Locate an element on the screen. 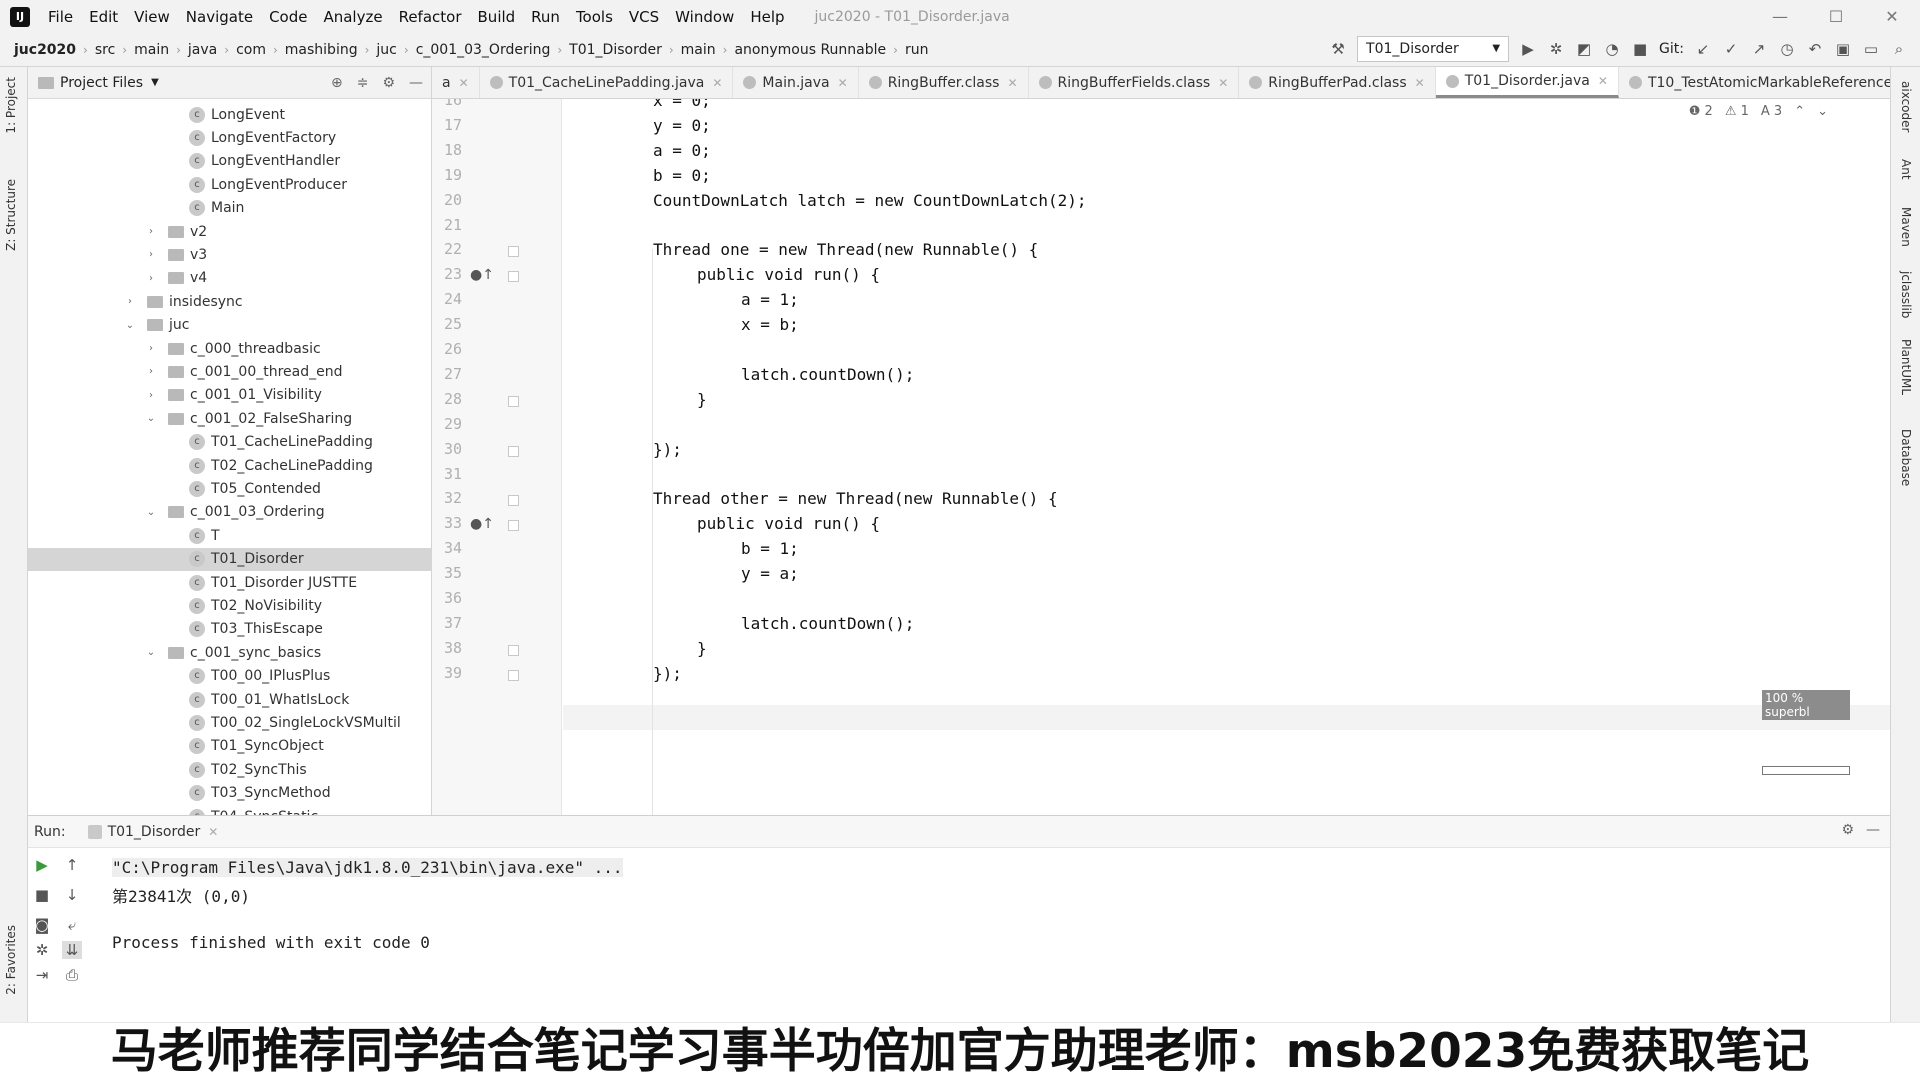  tree-item: c T03_ThisEscape is located at coordinates (229, 629).